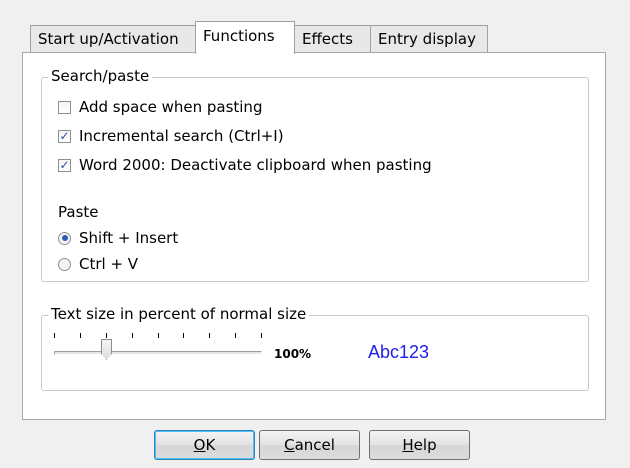 This screenshot has width=630, height=468. Describe the element at coordinates (78, 212) in the screenshot. I see `paste-label: Paste` at that location.